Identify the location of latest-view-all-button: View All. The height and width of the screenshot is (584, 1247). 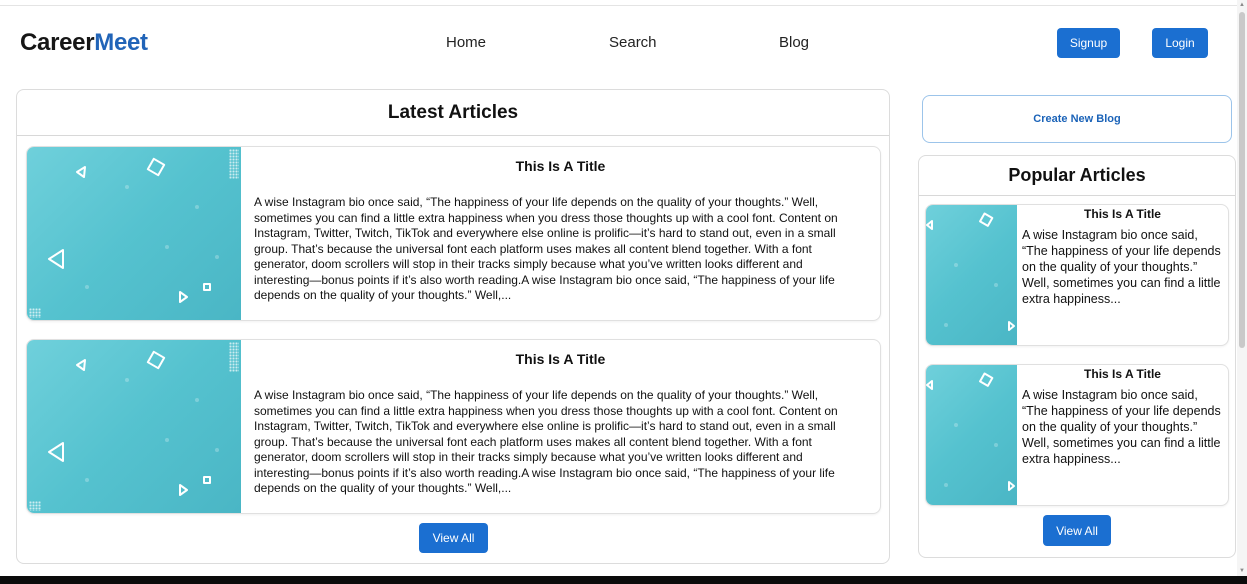
(453, 538).